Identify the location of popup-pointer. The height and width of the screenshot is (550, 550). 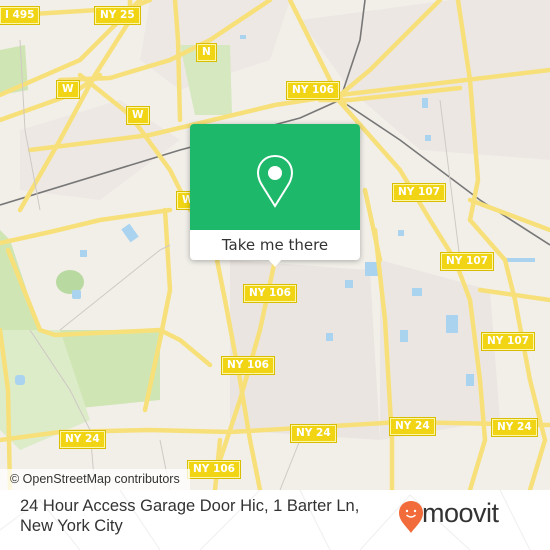
(275, 262).